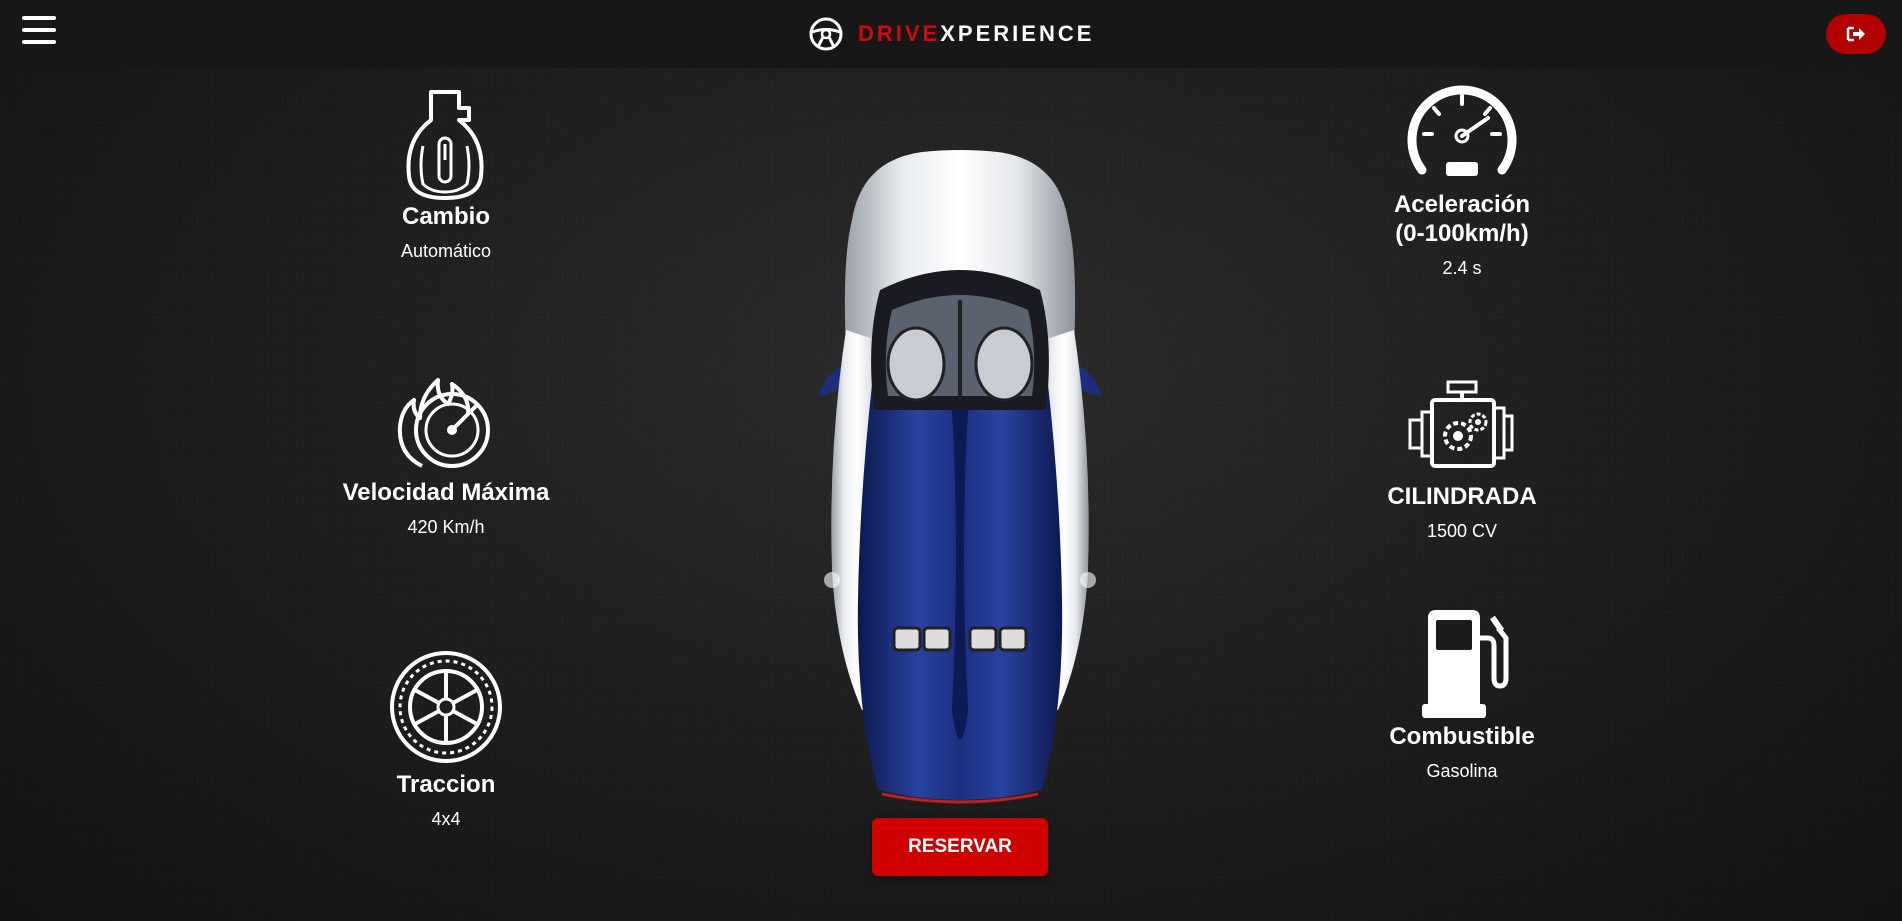 The width and height of the screenshot is (1902, 921). What do you see at coordinates (445, 145) in the screenshot?
I see `gear-shifter-icon` at bounding box center [445, 145].